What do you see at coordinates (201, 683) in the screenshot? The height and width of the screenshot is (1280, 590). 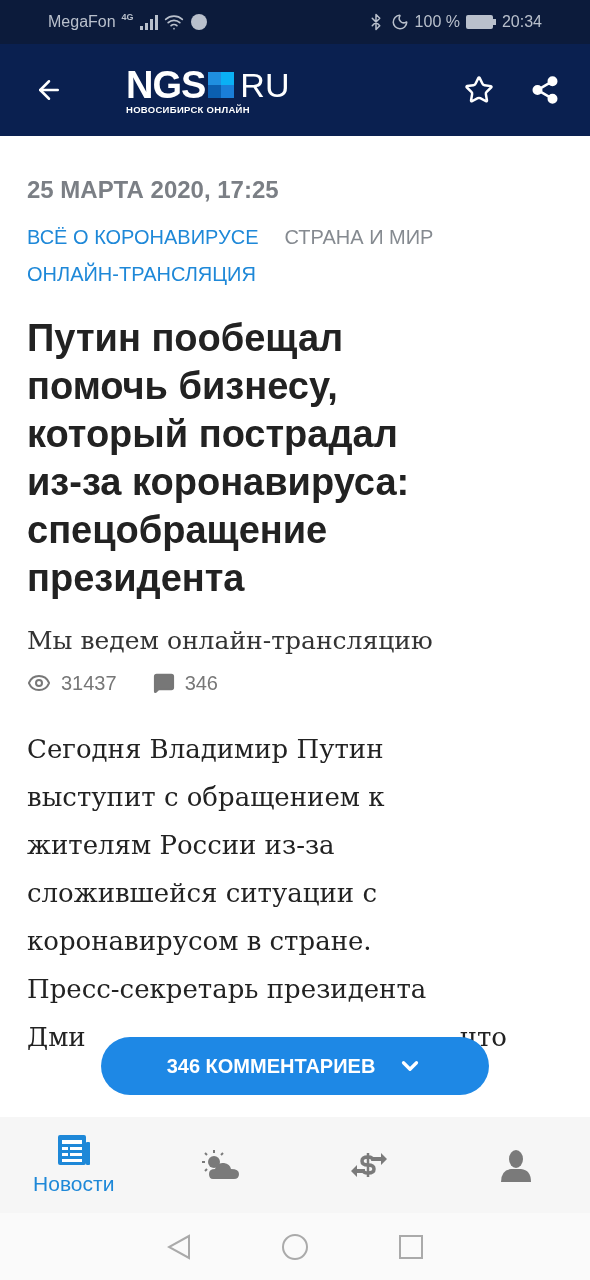 I see `comment-count: 346` at bounding box center [201, 683].